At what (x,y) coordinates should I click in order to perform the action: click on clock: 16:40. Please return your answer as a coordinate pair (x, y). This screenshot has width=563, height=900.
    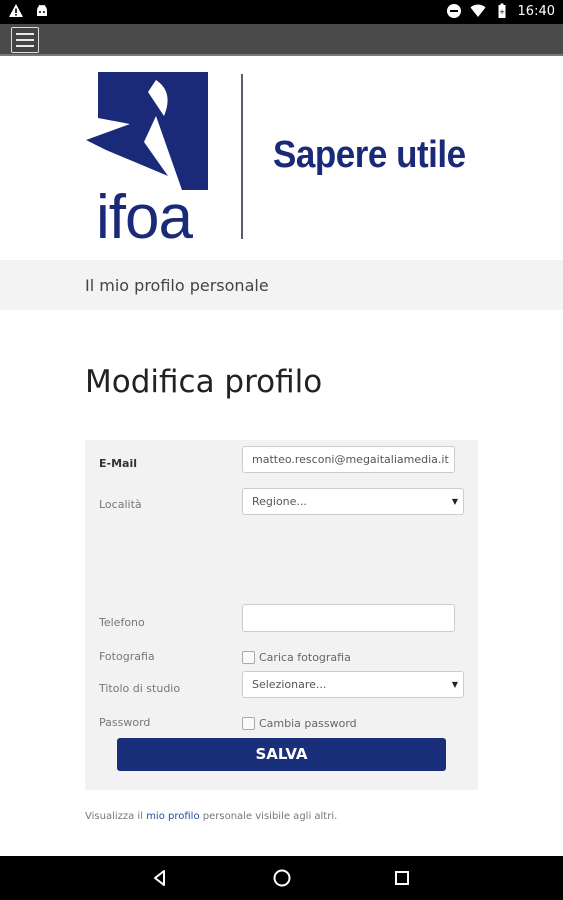
    Looking at the image, I should click on (536, 11).